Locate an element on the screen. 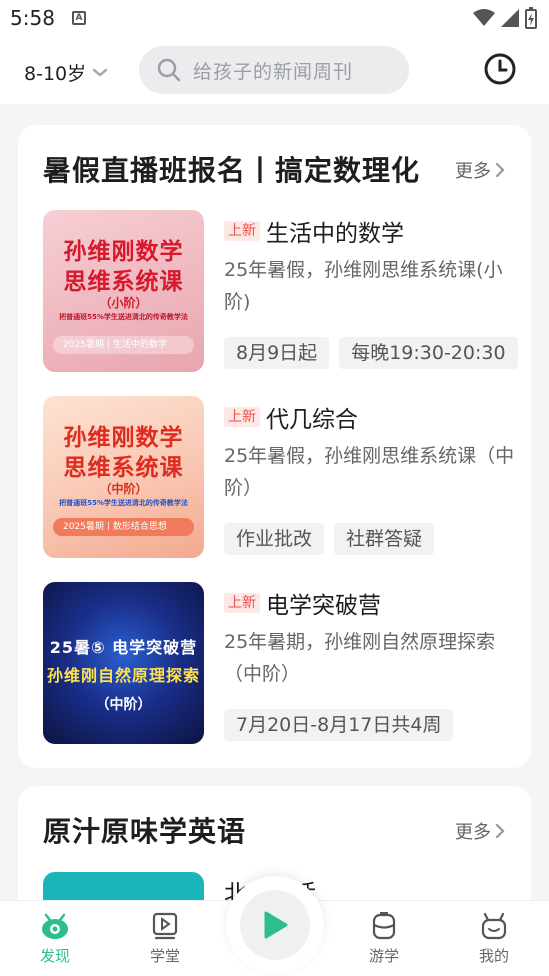 The width and height of the screenshot is (549, 976). thumb-footer: 2025暑期丨数形结合思想 is located at coordinates (123, 527).